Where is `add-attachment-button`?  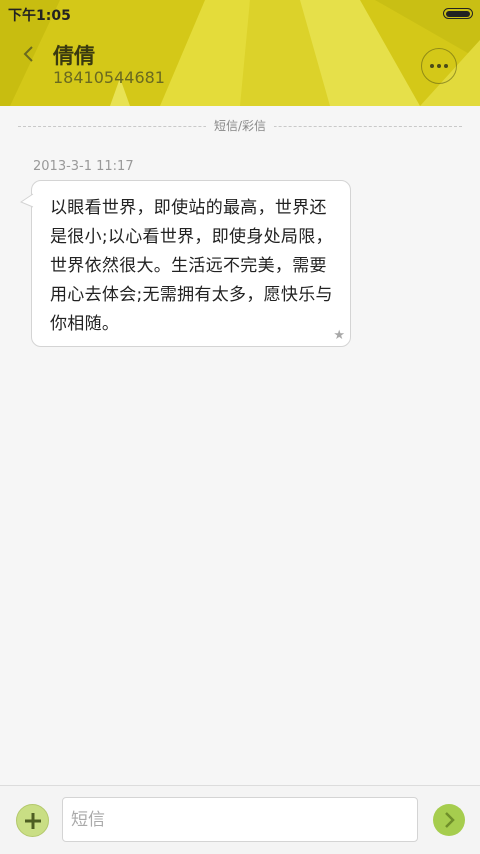 add-attachment-button is located at coordinates (32, 820).